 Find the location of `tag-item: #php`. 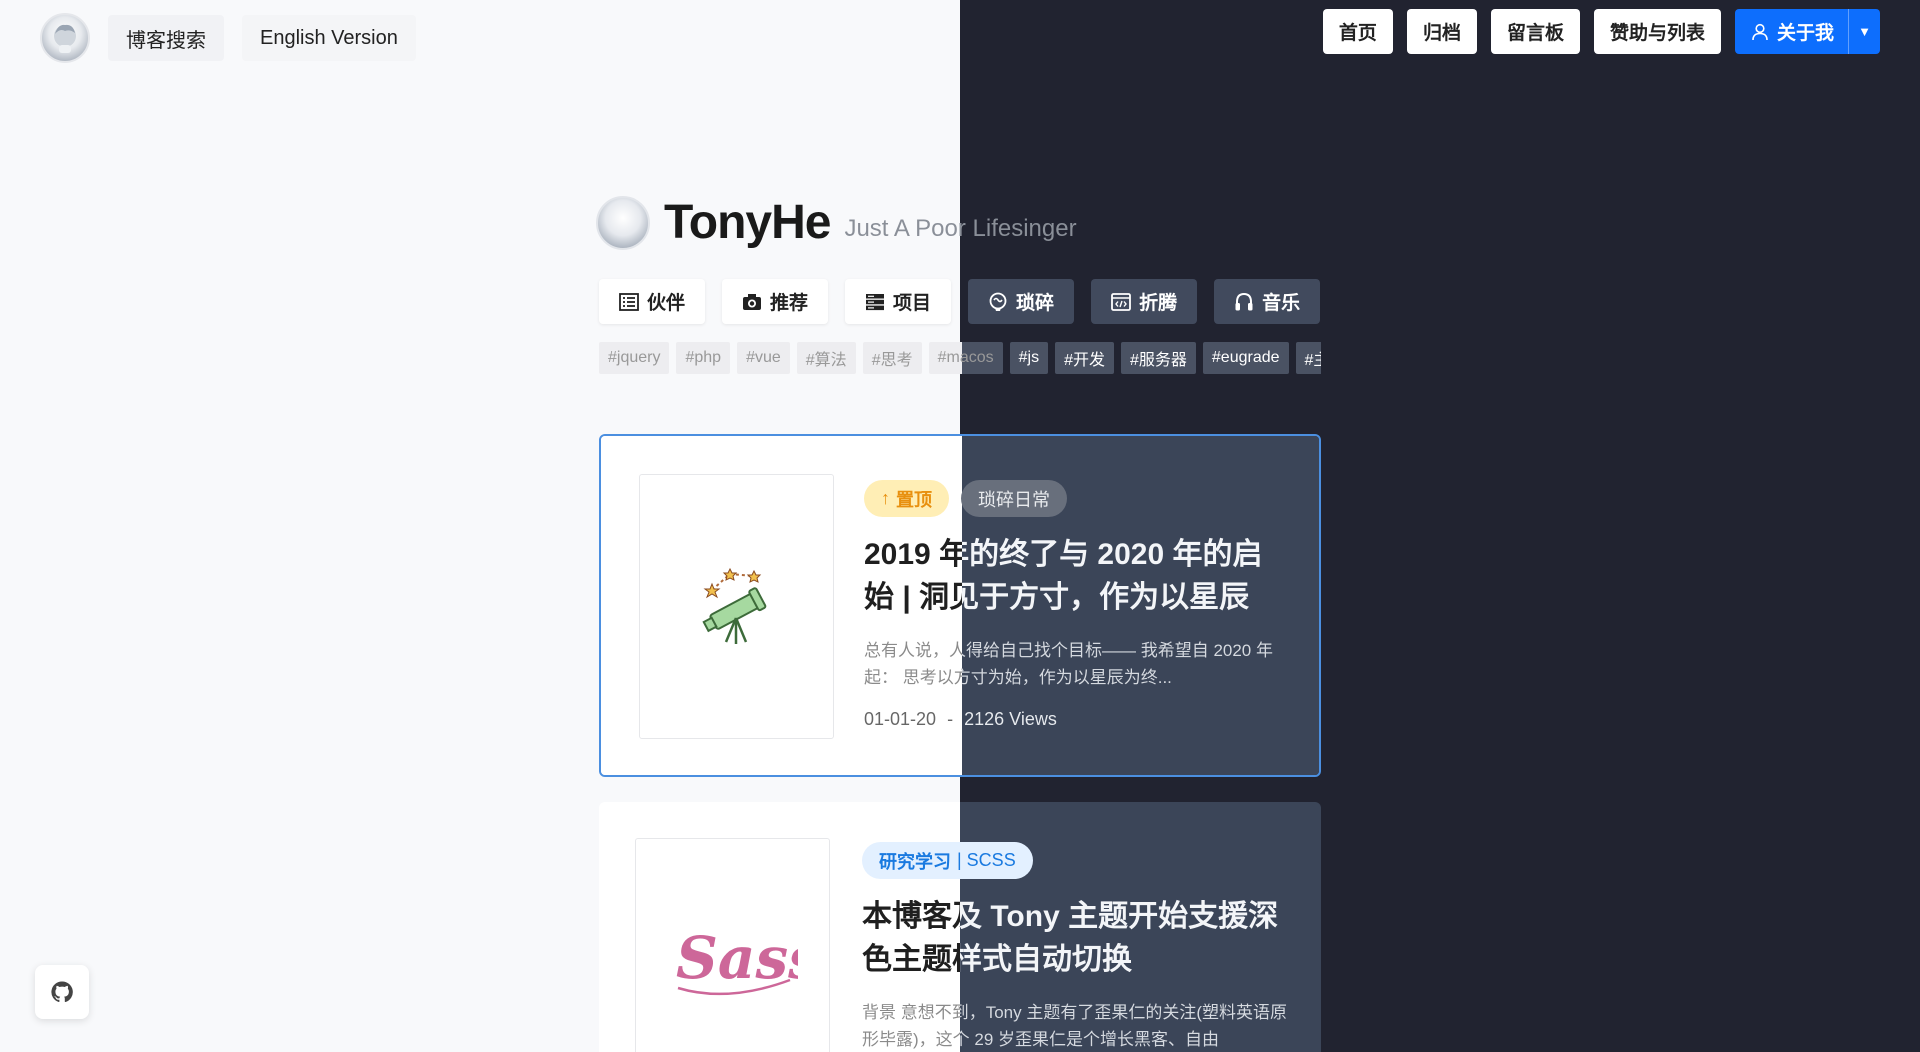

tag-item: #php is located at coordinates (703, 358).